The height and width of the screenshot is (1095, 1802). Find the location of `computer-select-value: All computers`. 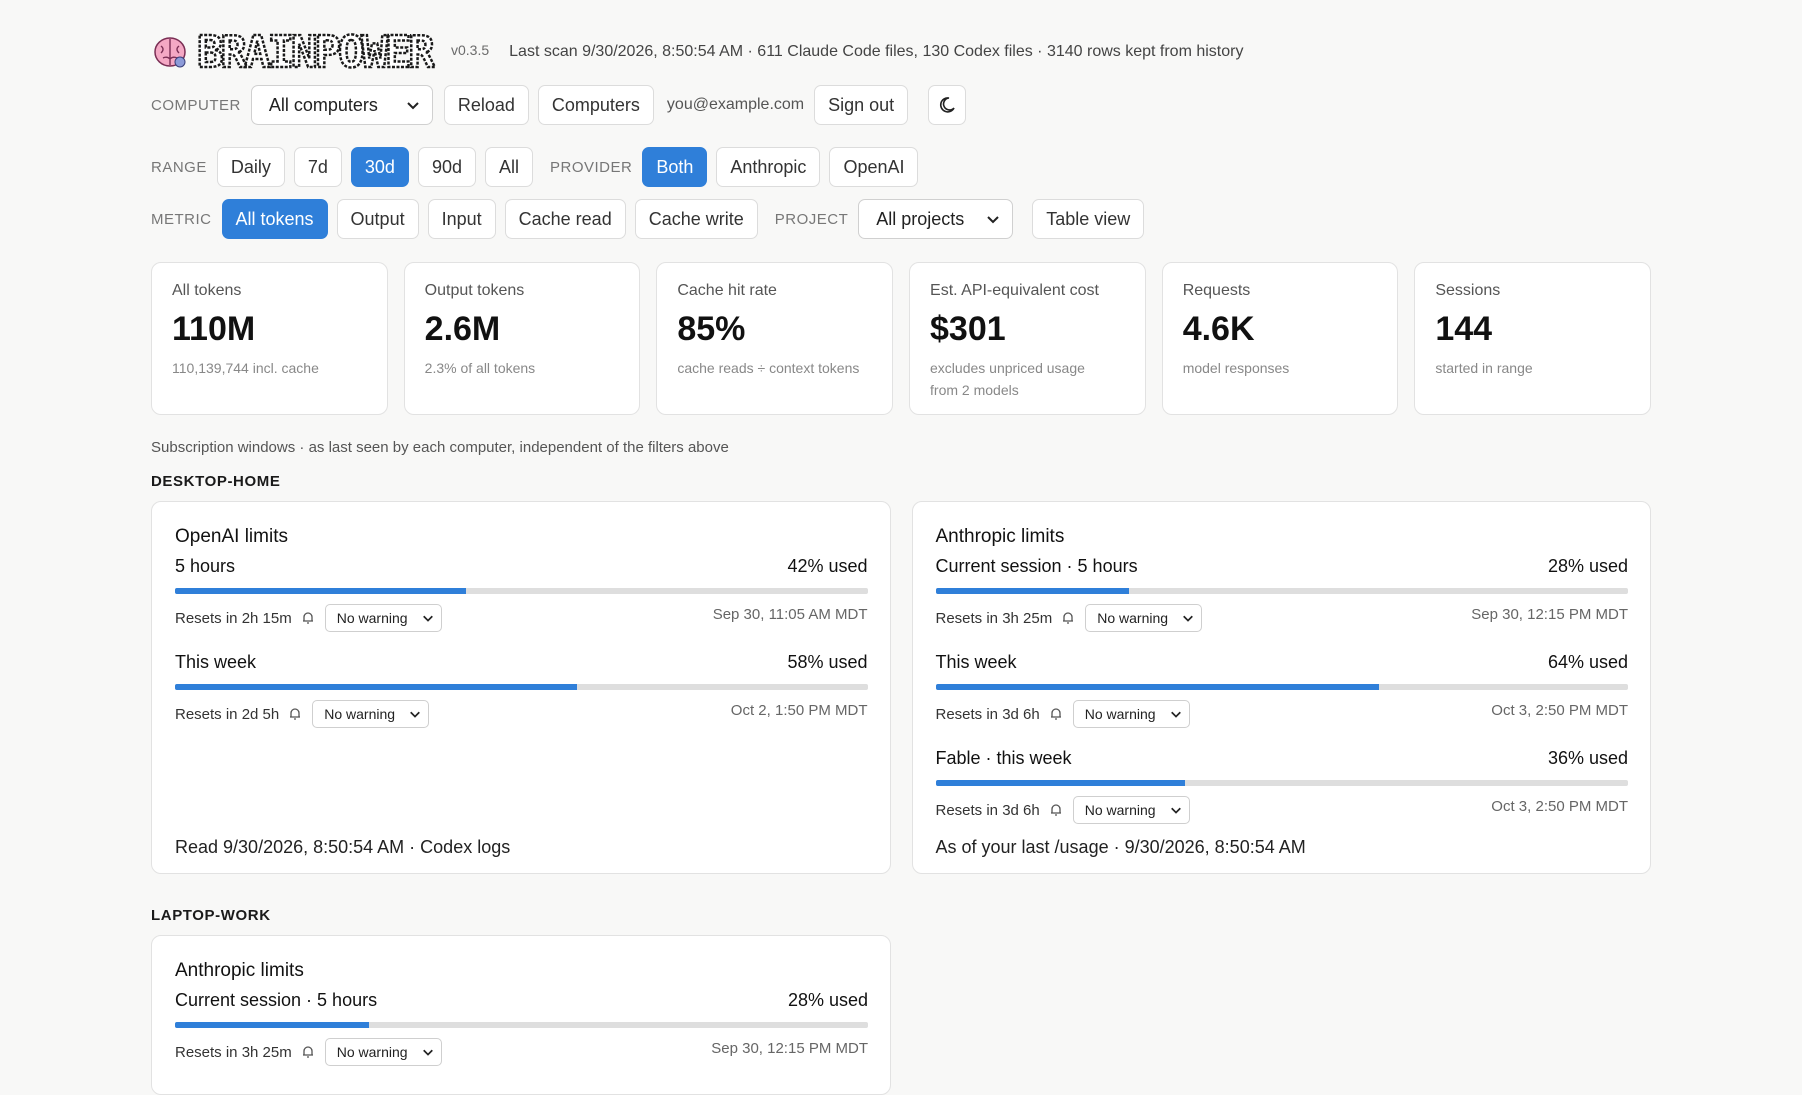

computer-select-value: All computers is located at coordinates (323, 104).